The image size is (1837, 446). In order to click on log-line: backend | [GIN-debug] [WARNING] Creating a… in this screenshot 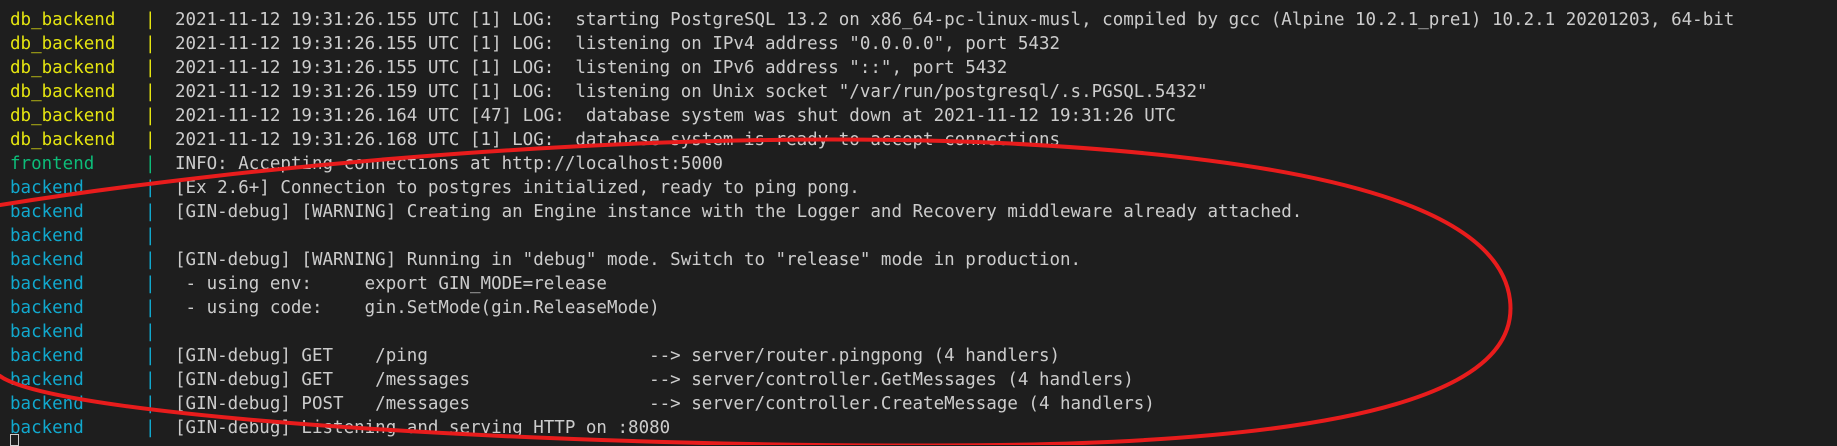, I will do `click(872, 212)`.